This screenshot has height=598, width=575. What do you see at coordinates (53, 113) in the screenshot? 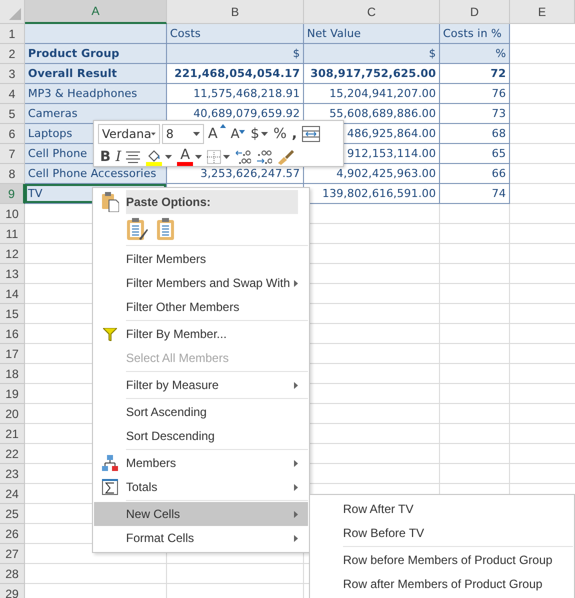
I see `table-cell: Cameras` at bounding box center [53, 113].